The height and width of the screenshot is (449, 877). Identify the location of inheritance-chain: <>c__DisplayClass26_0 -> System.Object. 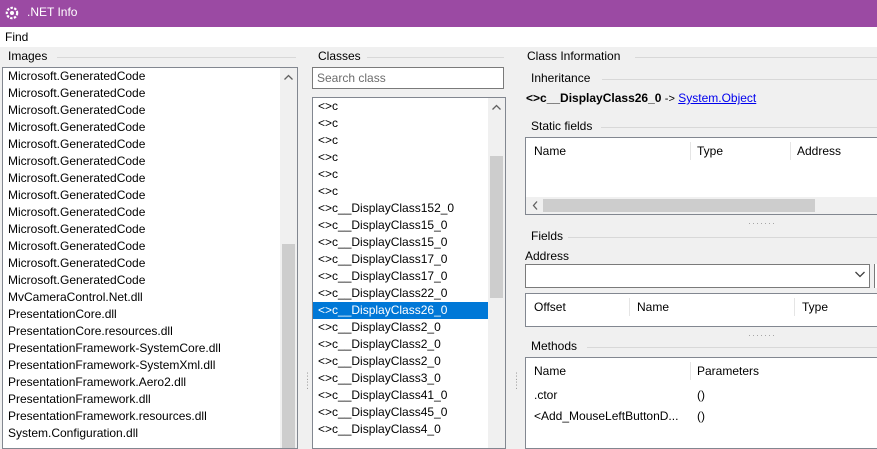
(641, 98).